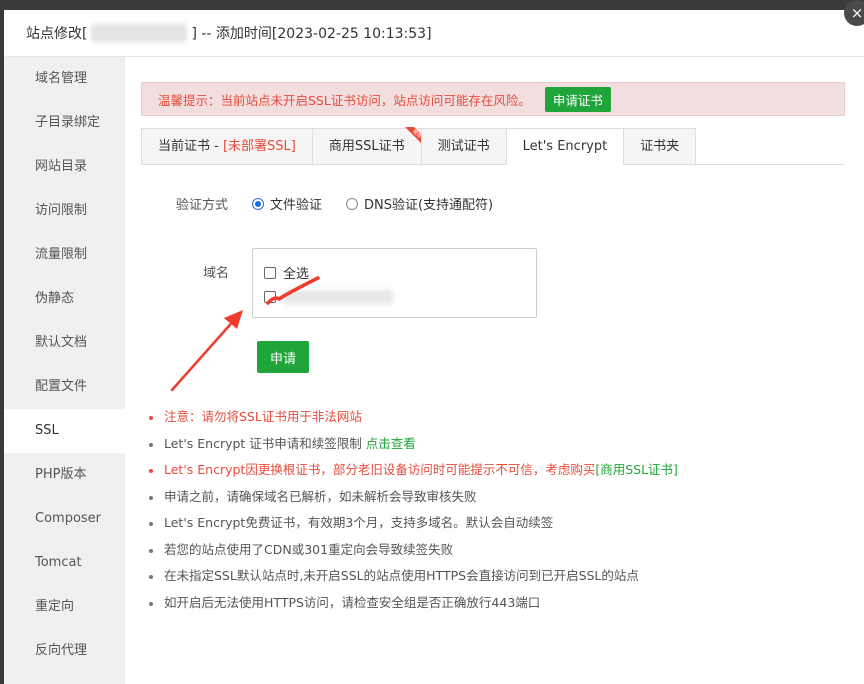 The height and width of the screenshot is (684, 864). Describe the element at coordinates (64, 387) in the screenshot. I see `sidebar-item-config-file: 配置文件` at that location.